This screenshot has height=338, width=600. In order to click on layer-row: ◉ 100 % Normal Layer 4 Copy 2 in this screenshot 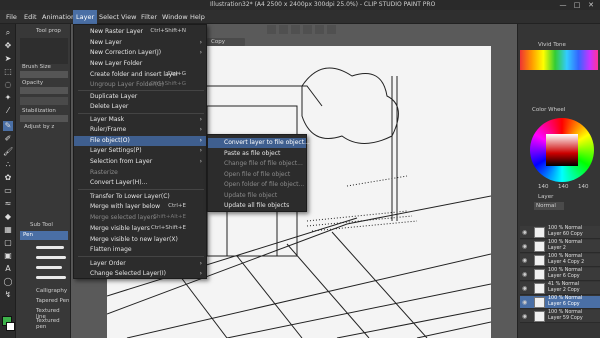, I will do `click(560, 260)`.